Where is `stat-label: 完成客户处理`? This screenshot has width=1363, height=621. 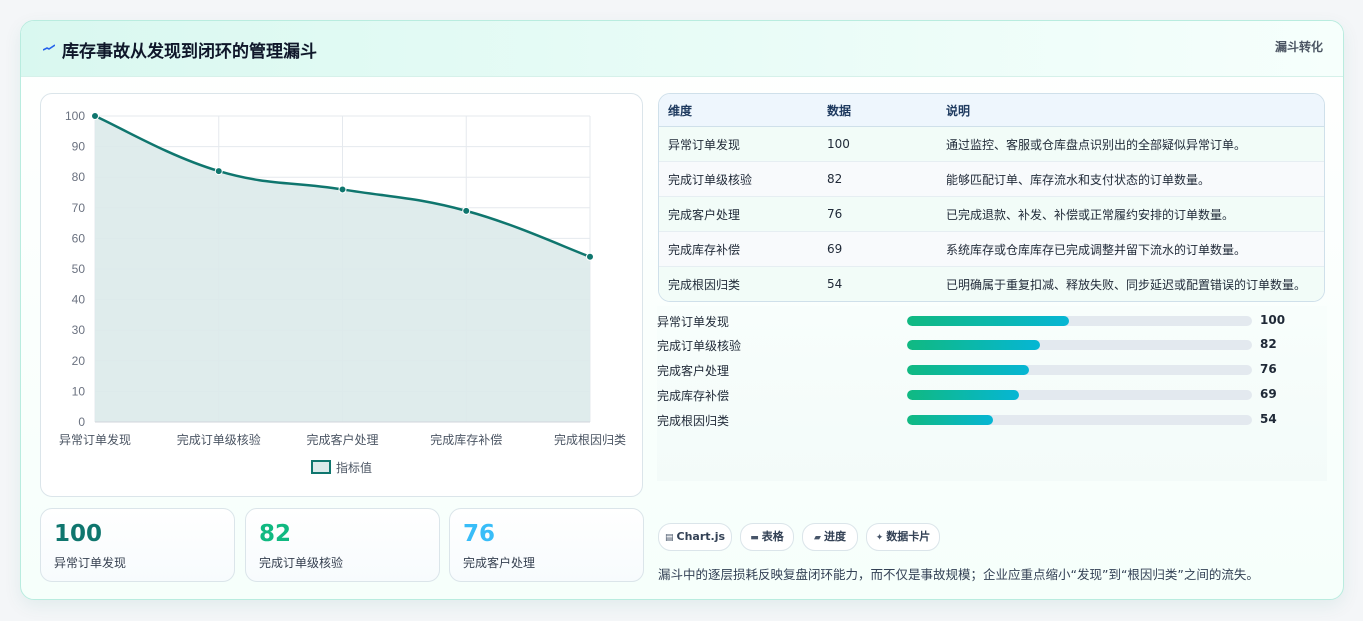 stat-label: 完成客户处理 is located at coordinates (499, 563).